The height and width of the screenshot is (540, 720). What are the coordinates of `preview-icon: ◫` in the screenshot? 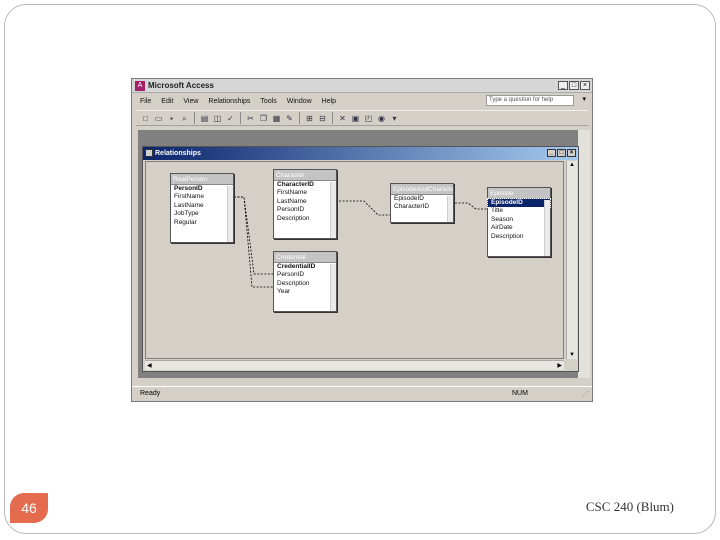 It's located at (217, 118).